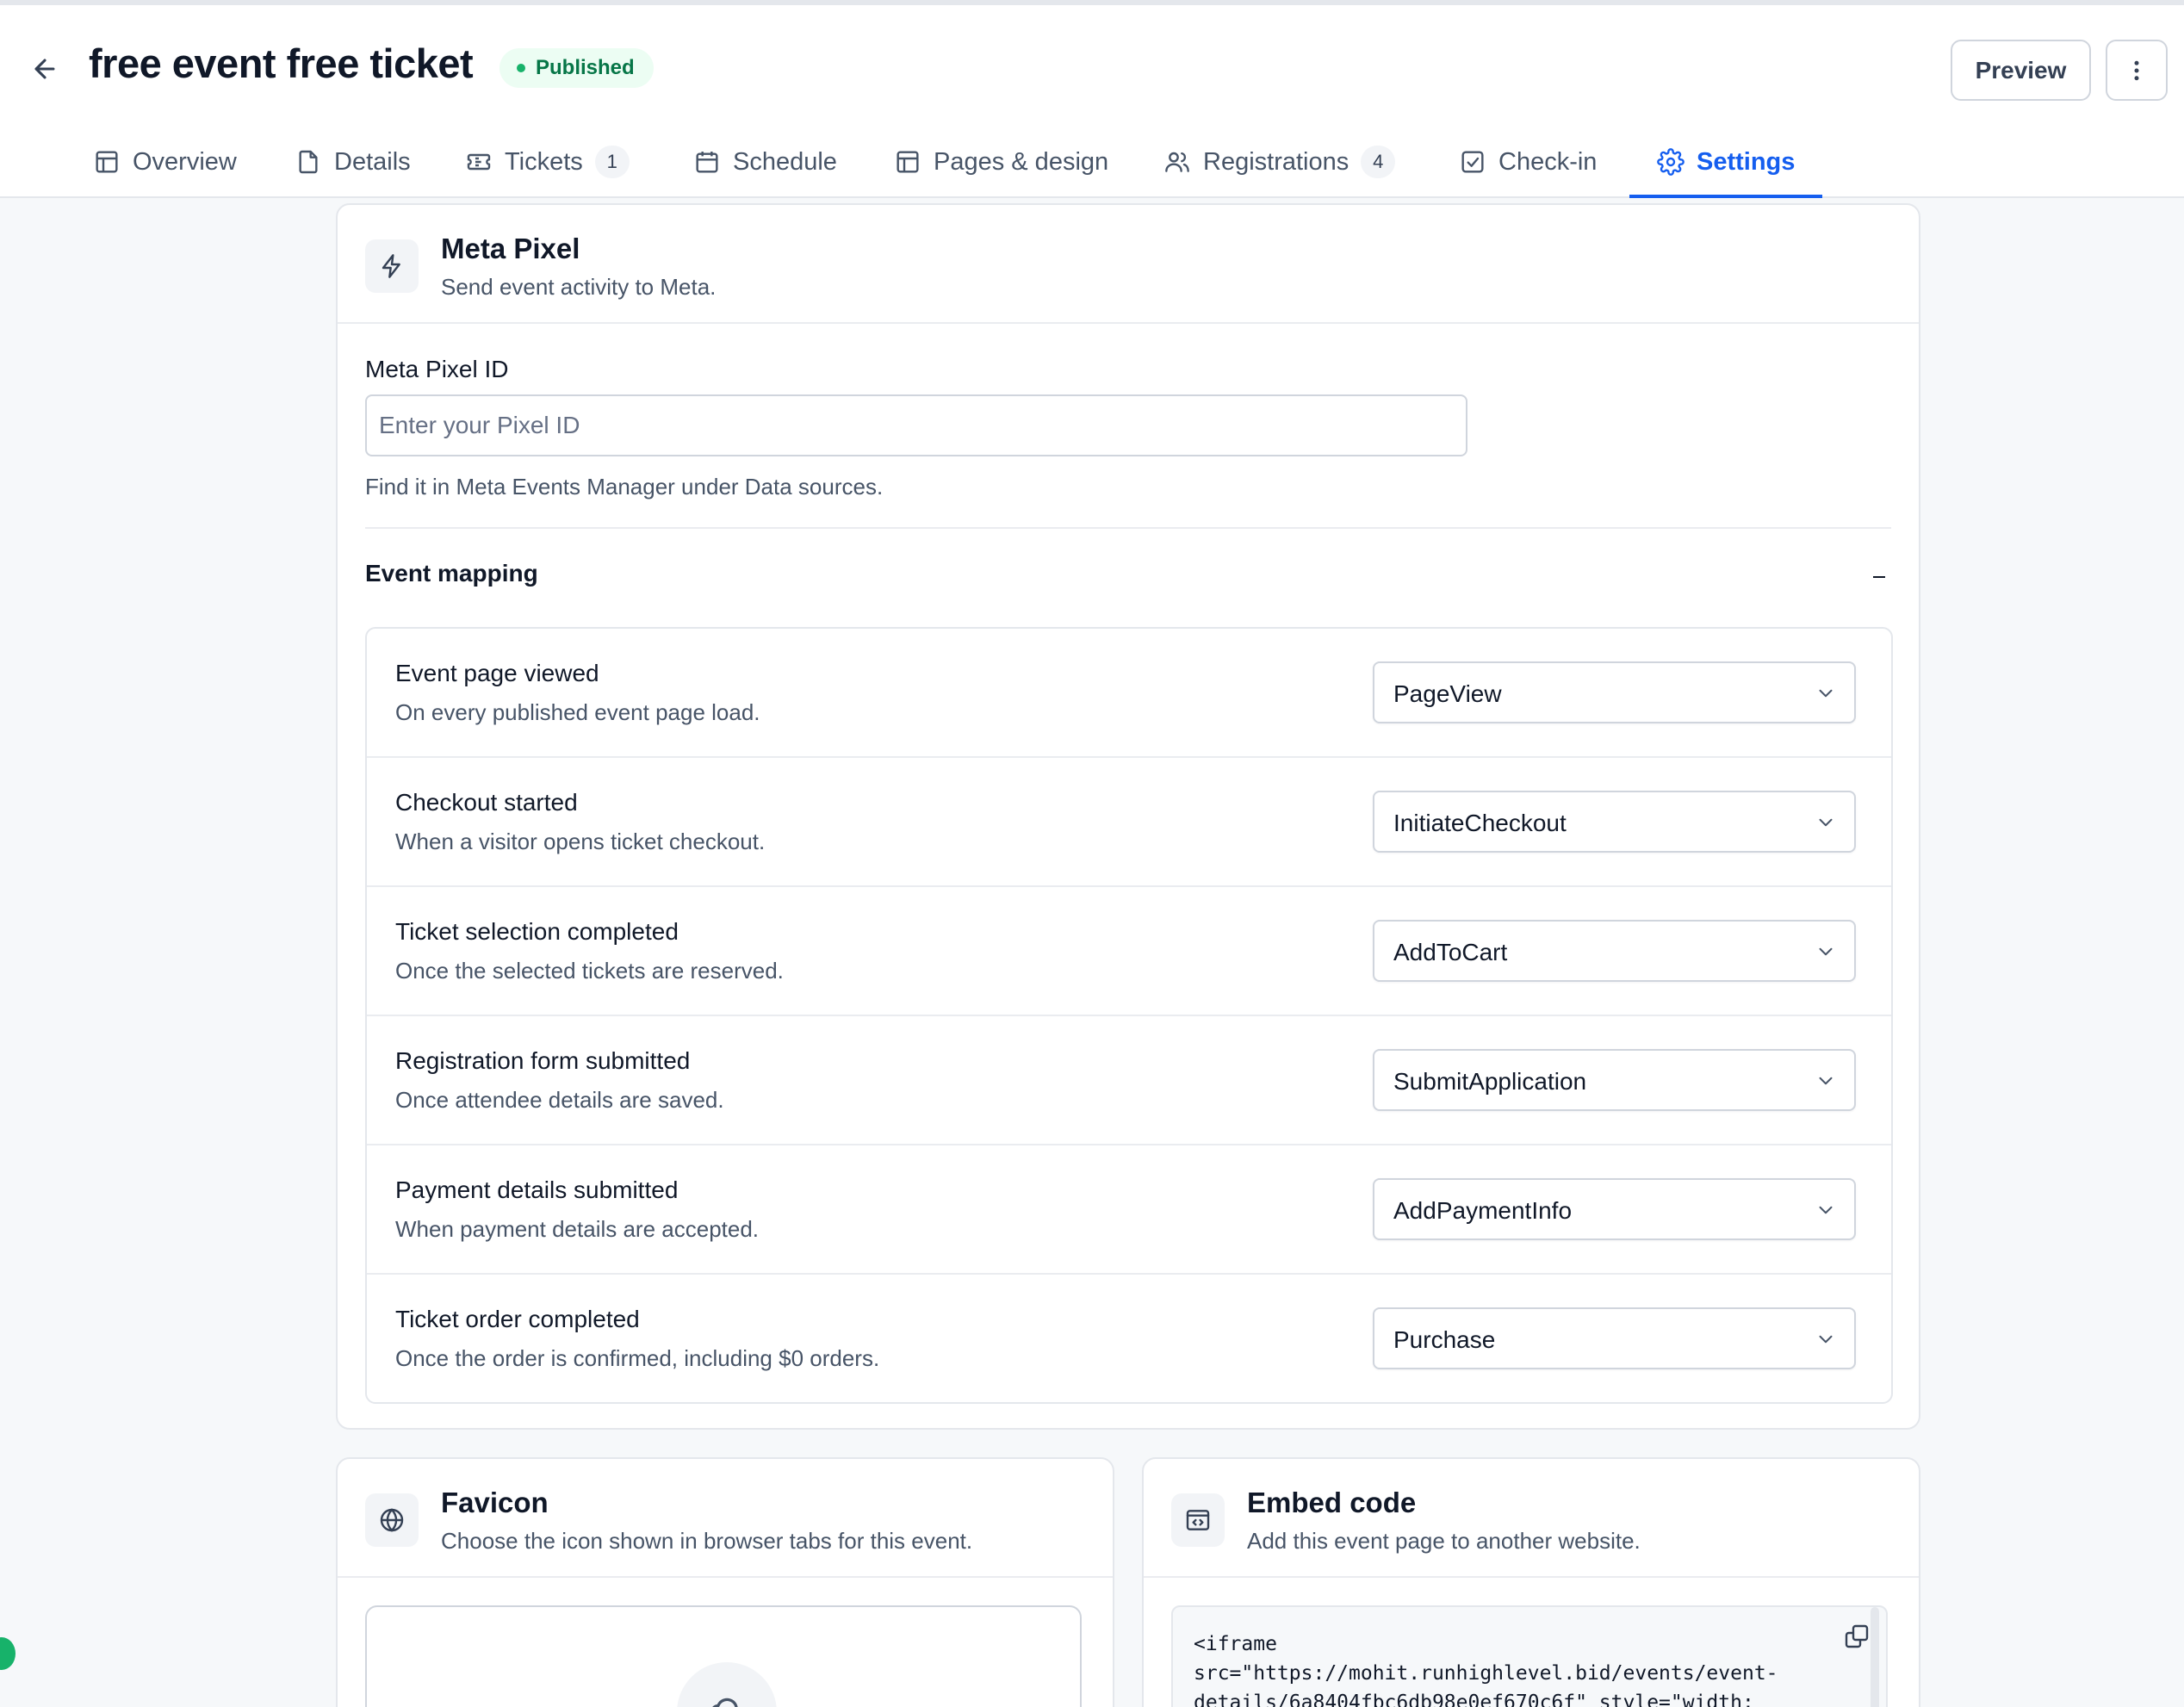 Image resolution: width=2184 pixels, height=1707 pixels. I want to click on meta-pixel-title: Meta Pixel, so click(510, 248).